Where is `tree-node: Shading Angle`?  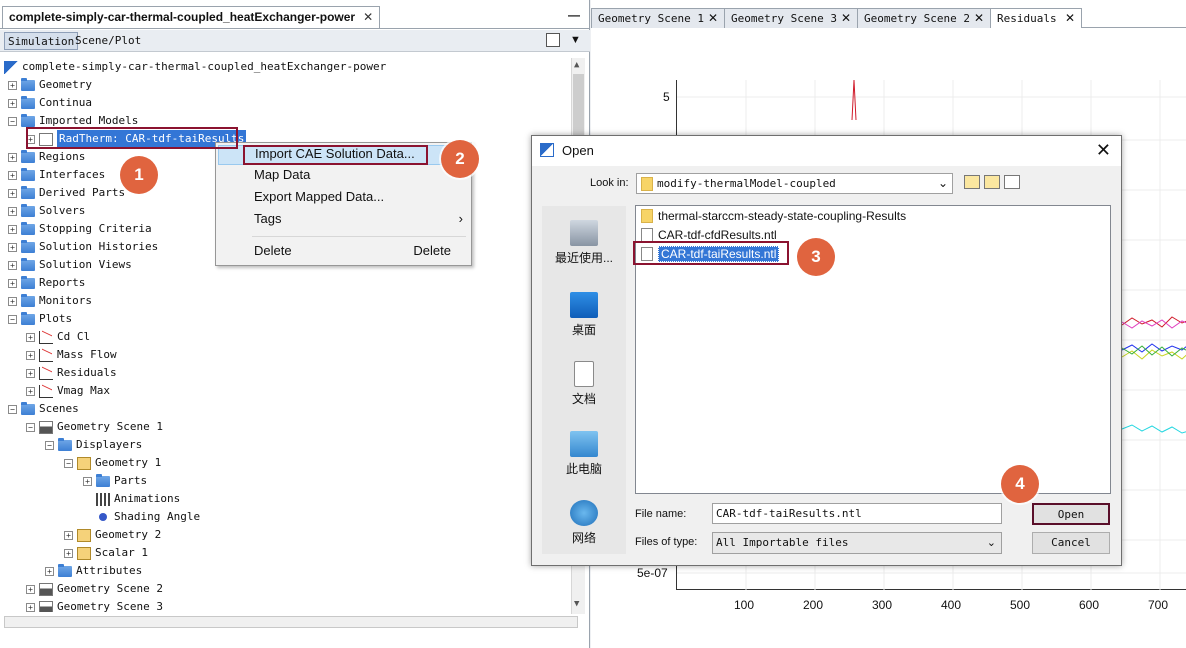 tree-node: Shading Angle is located at coordinates (141, 517).